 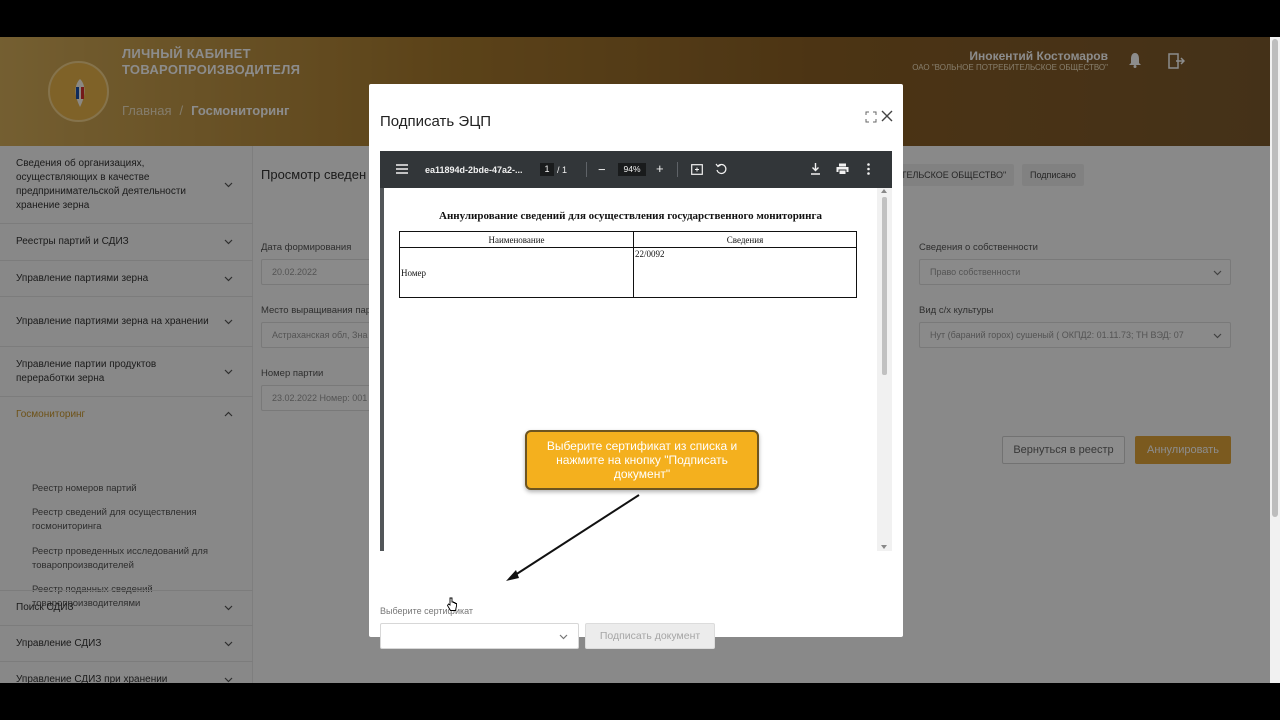 What do you see at coordinates (842, 169) in the screenshot?
I see `print-icon` at bounding box center [842, 169].